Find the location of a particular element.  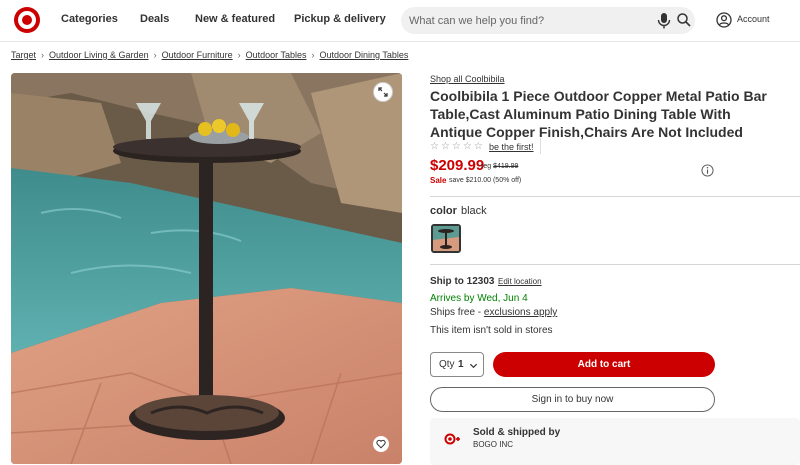

chevron-down-icon is located at coordinates (473, 366).